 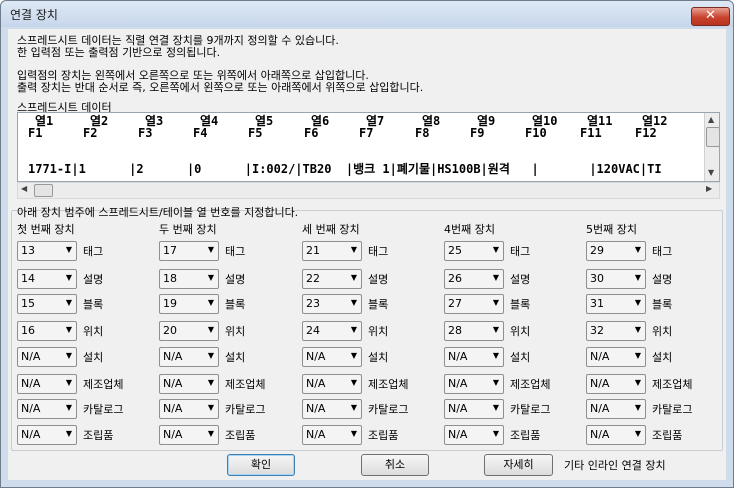 What do you see at coordinates (368, 190) in the screenshot?
I see `horizontal-scrollbar: ◀ ▶` at bounding box center [368, 190].